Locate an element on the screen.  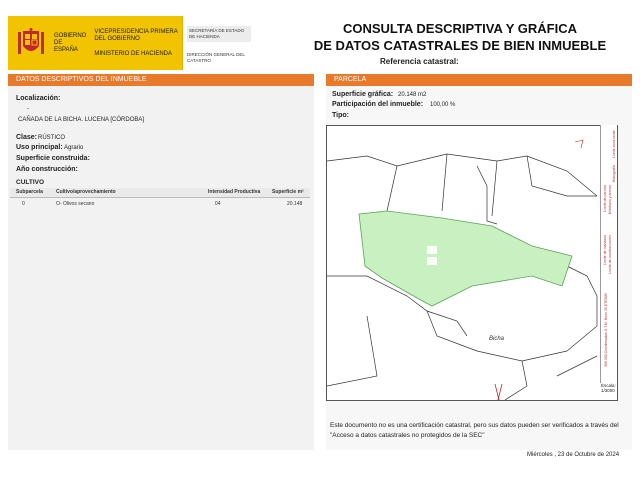
legend-item: Límite de parcela is located at coordinates (605, 198).